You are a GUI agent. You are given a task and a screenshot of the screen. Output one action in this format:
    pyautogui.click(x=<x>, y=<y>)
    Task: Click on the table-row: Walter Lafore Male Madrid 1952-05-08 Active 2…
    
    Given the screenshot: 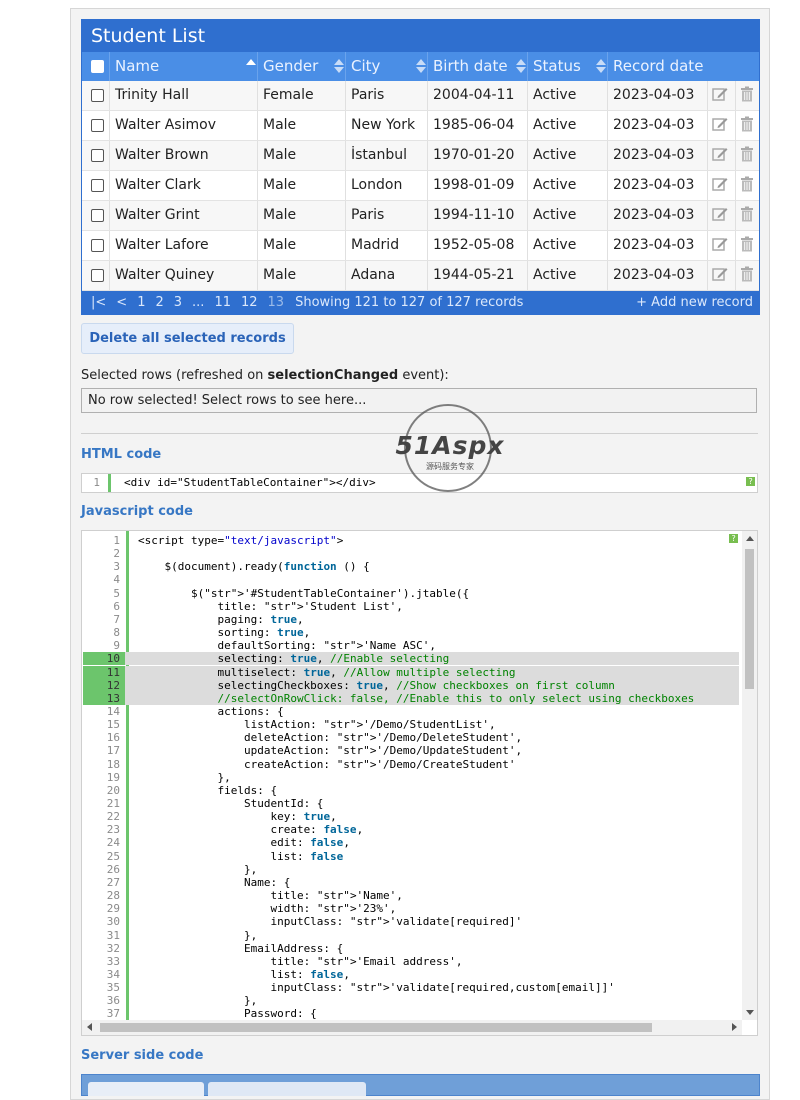 What is the action you would take?
    pyautogui.click(x=420, y=246)
    